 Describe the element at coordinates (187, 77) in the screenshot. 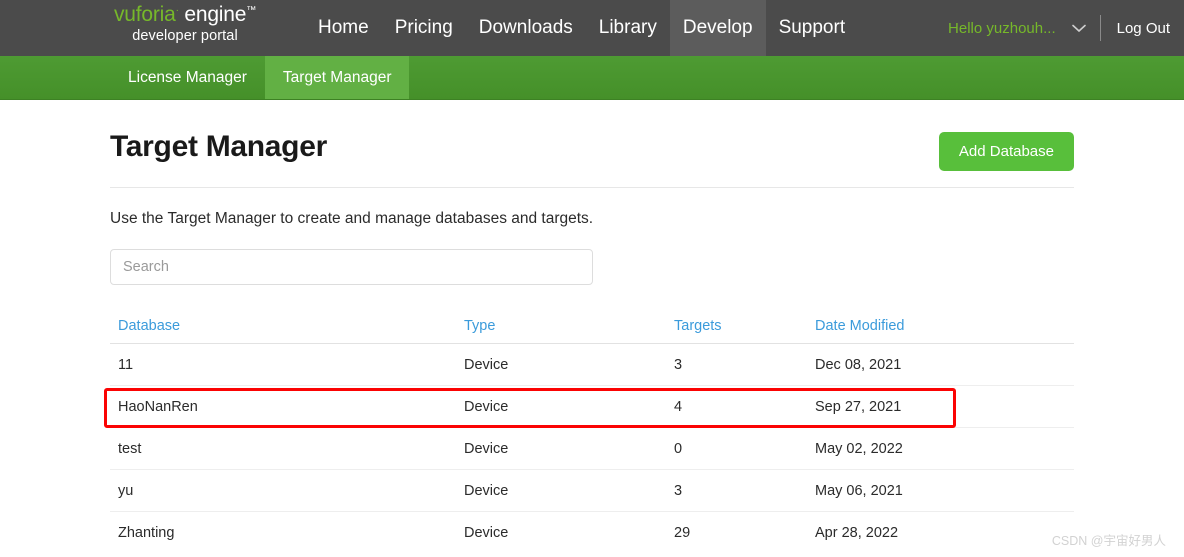

I see `subnav-item-license-manager: License Manager` at that location.